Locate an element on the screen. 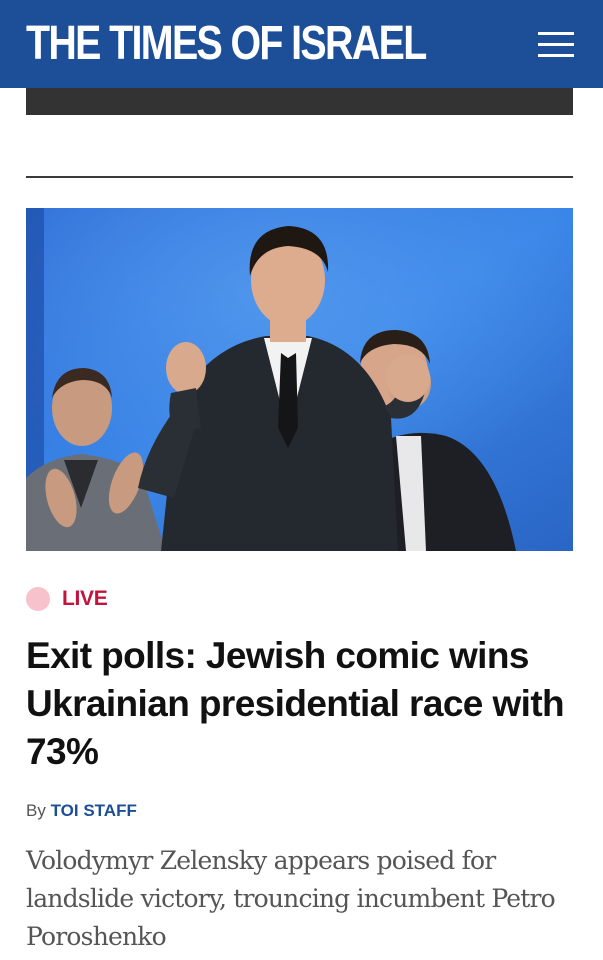  article-byline: By TOI STAFF is located at coordinates (81, 811).